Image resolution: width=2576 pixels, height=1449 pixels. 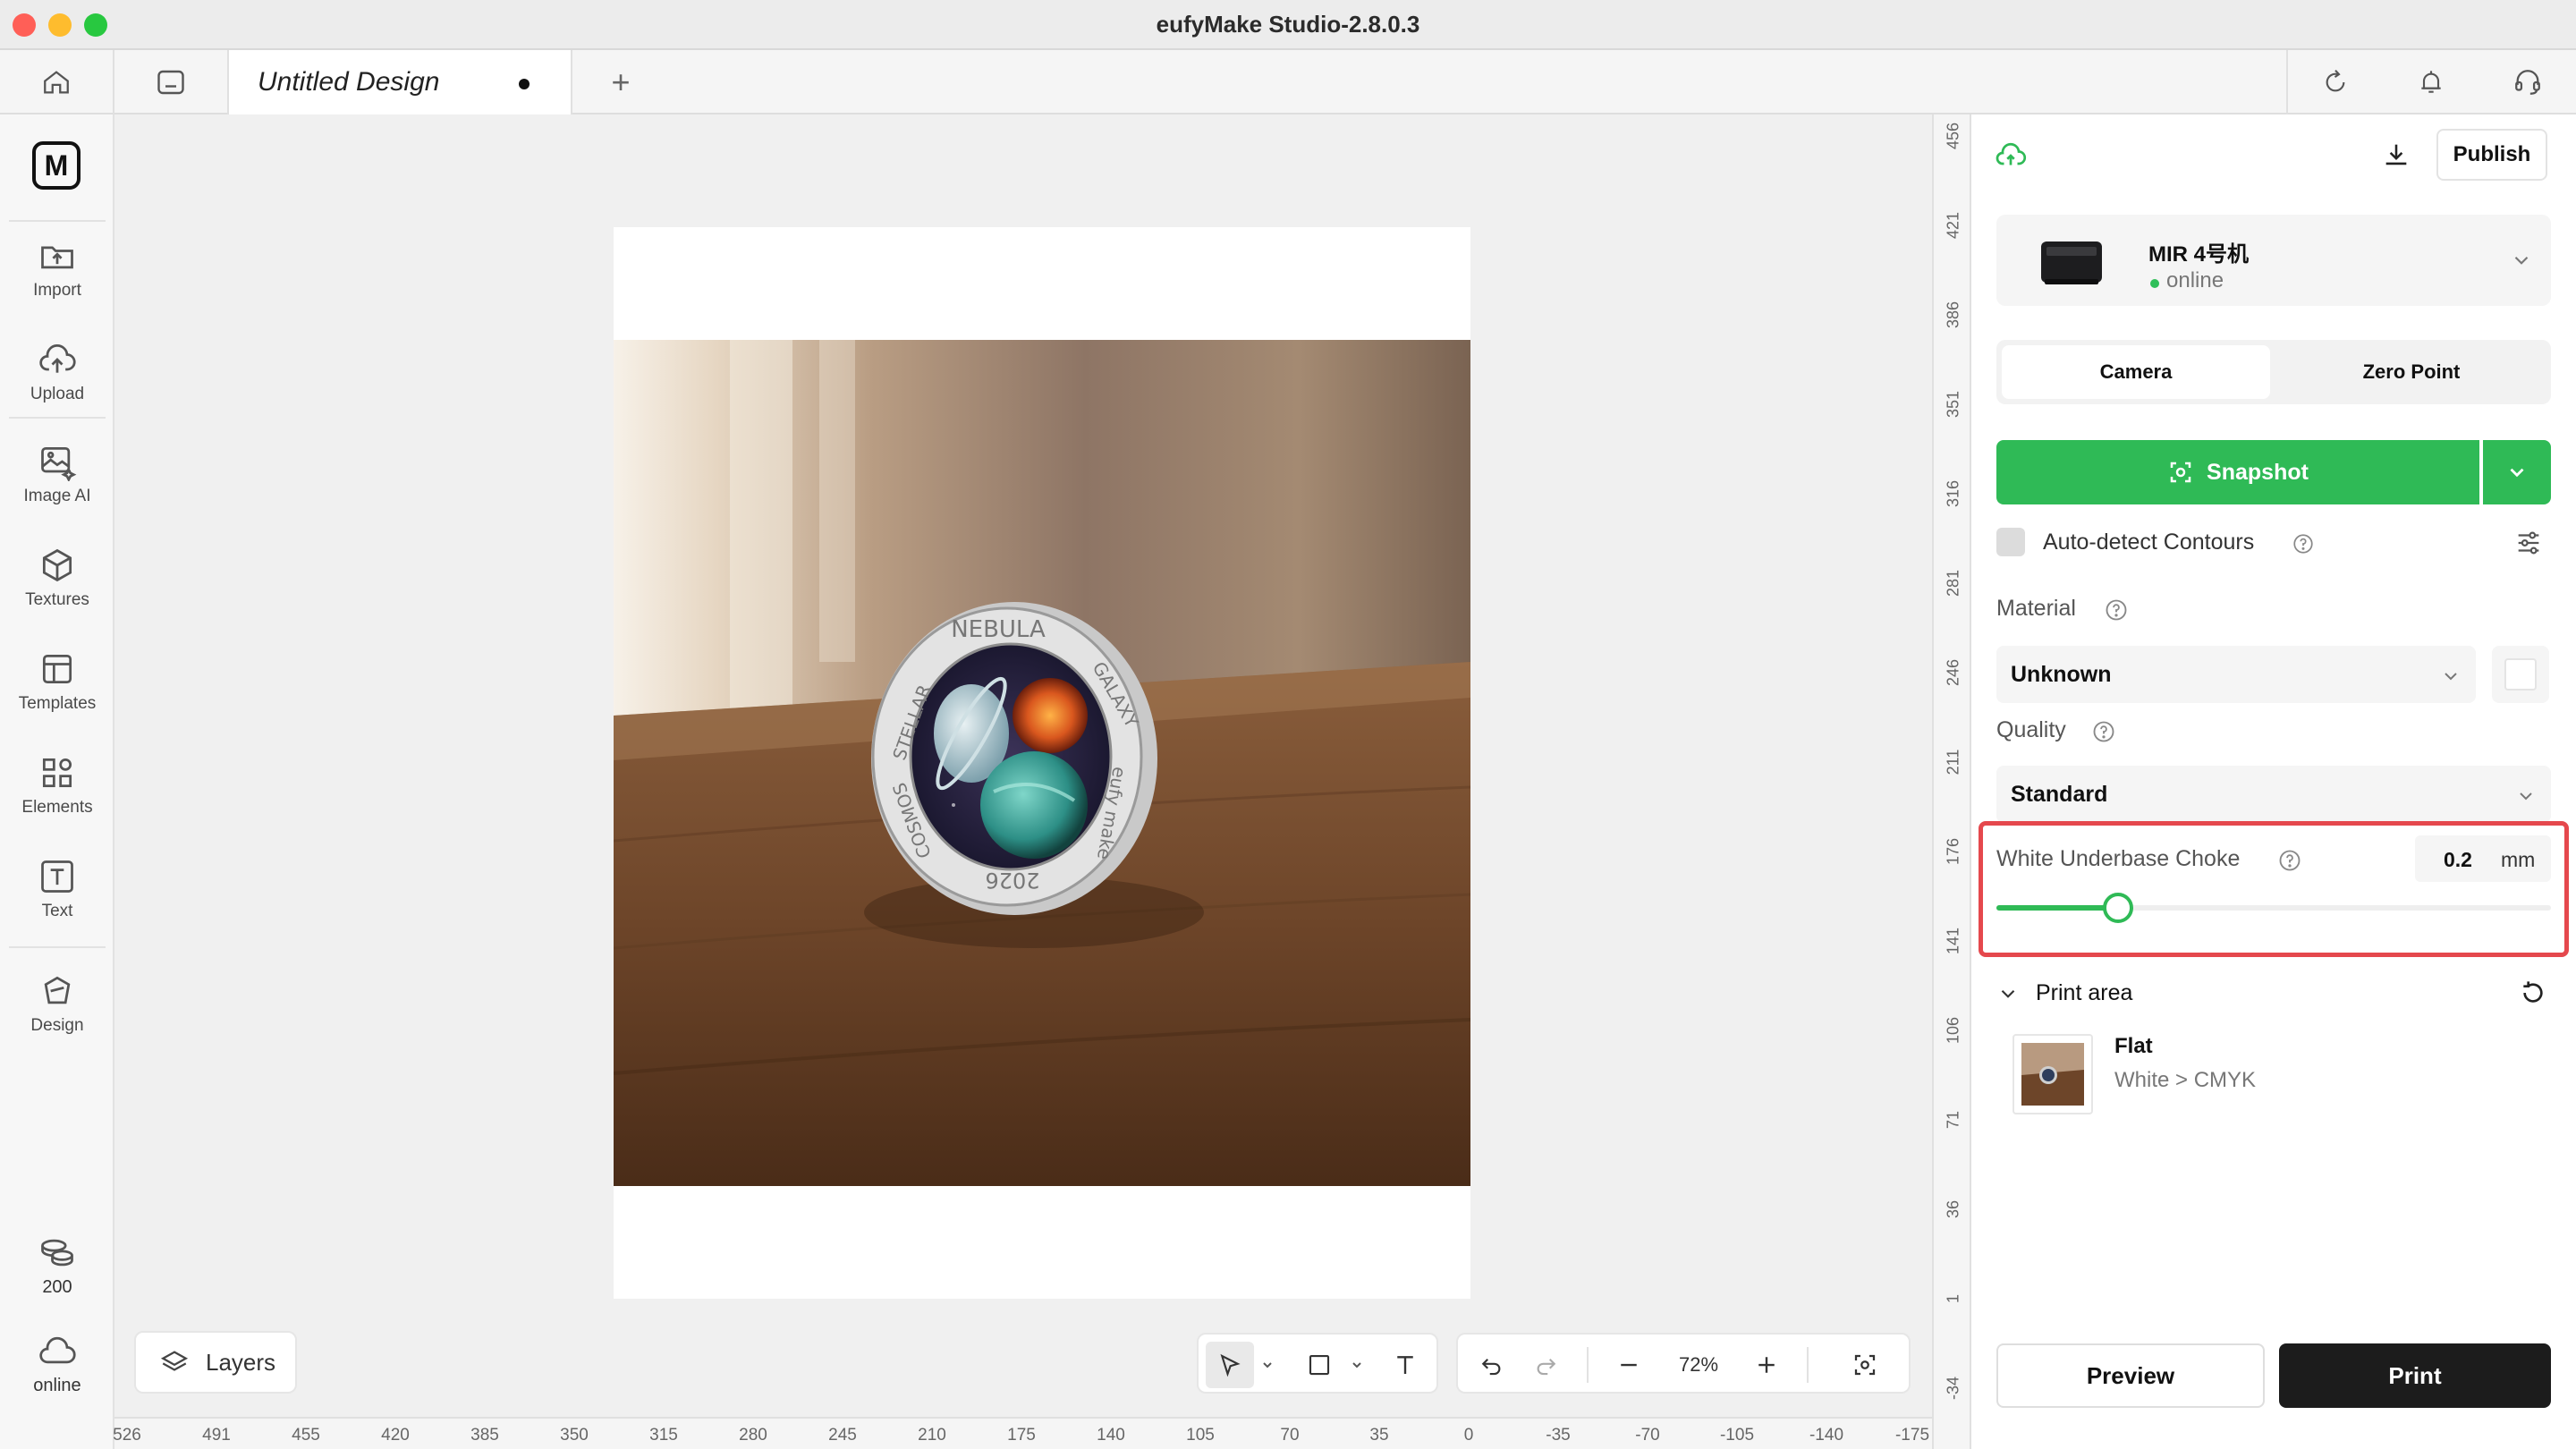 I want to click on panel-toggle-button, so click(x=171, y=82).